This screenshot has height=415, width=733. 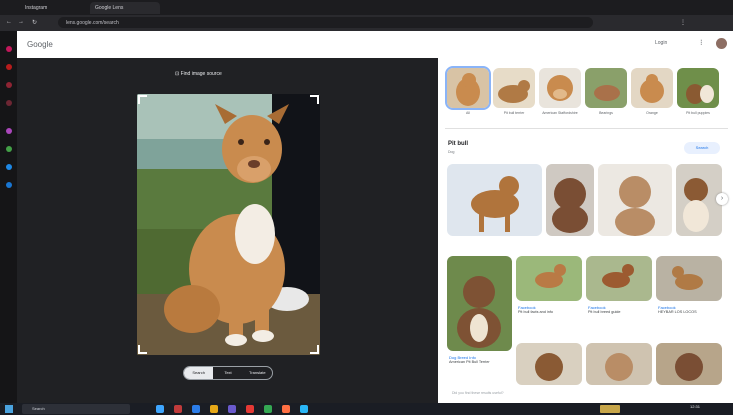 I want to click on result-caption: Pit bull facts and info, so click(x=536, y=312).